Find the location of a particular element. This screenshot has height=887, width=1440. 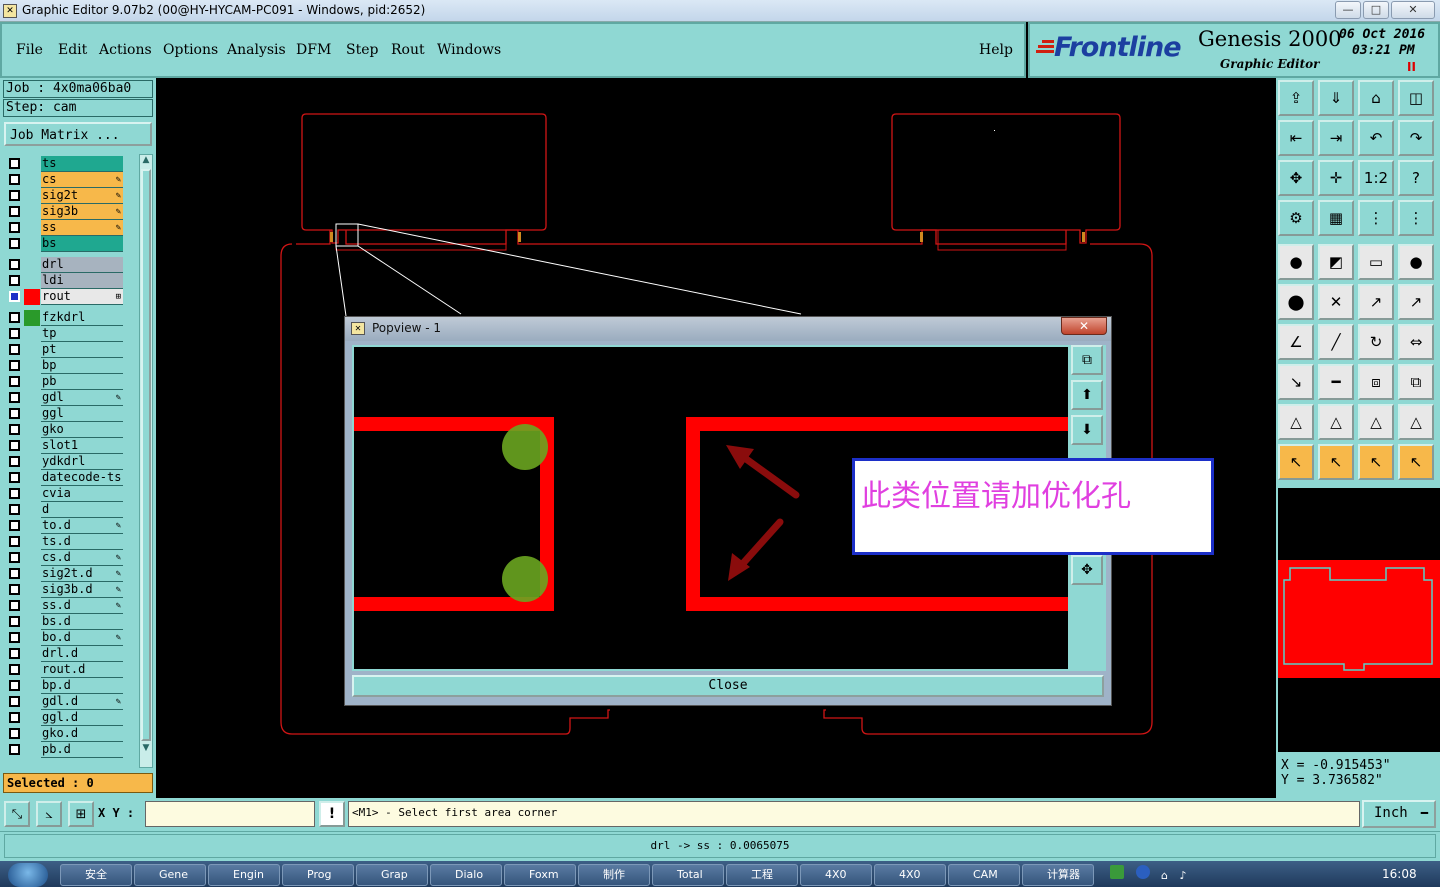

pointer-circle-icon: ↖ is located at coordinates (1376, 462).